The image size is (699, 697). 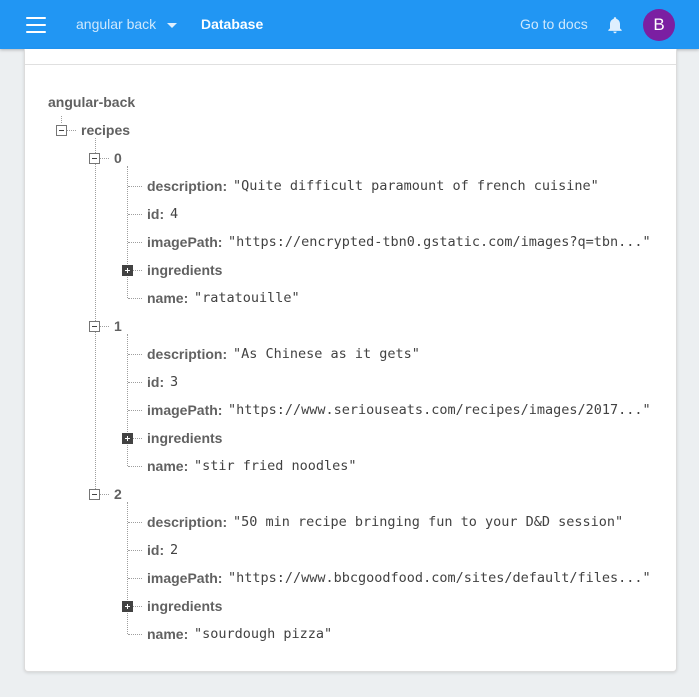 I want to click on field-value-name: "stir fried noodles", so click(x=275, y=466).